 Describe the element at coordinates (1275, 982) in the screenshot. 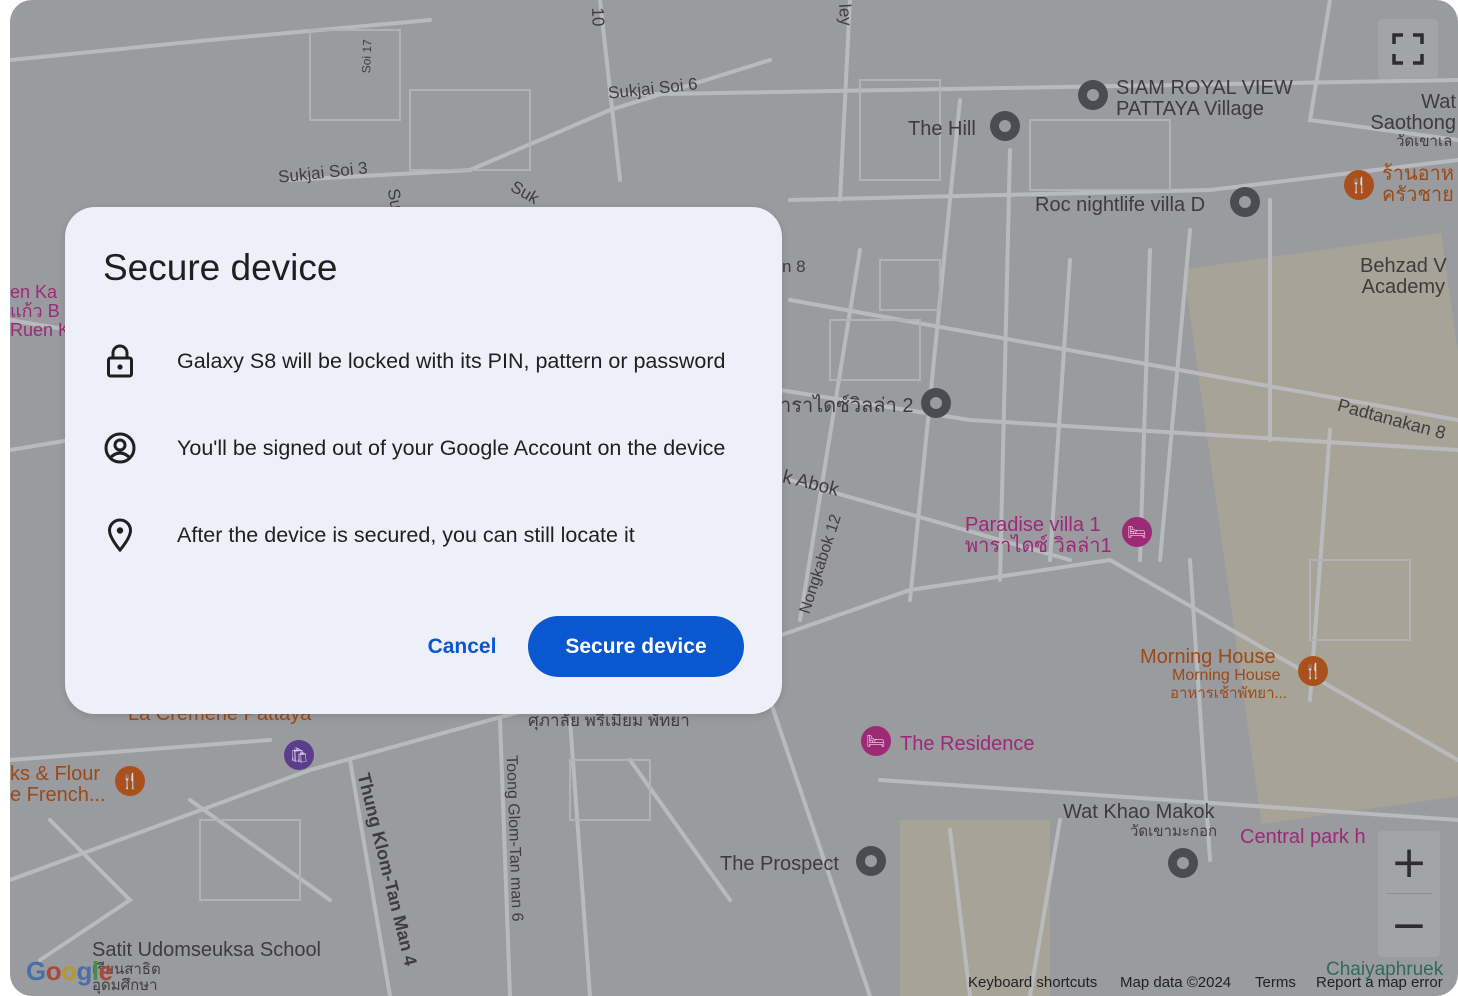

I see `terms-link: Terms` at that location.